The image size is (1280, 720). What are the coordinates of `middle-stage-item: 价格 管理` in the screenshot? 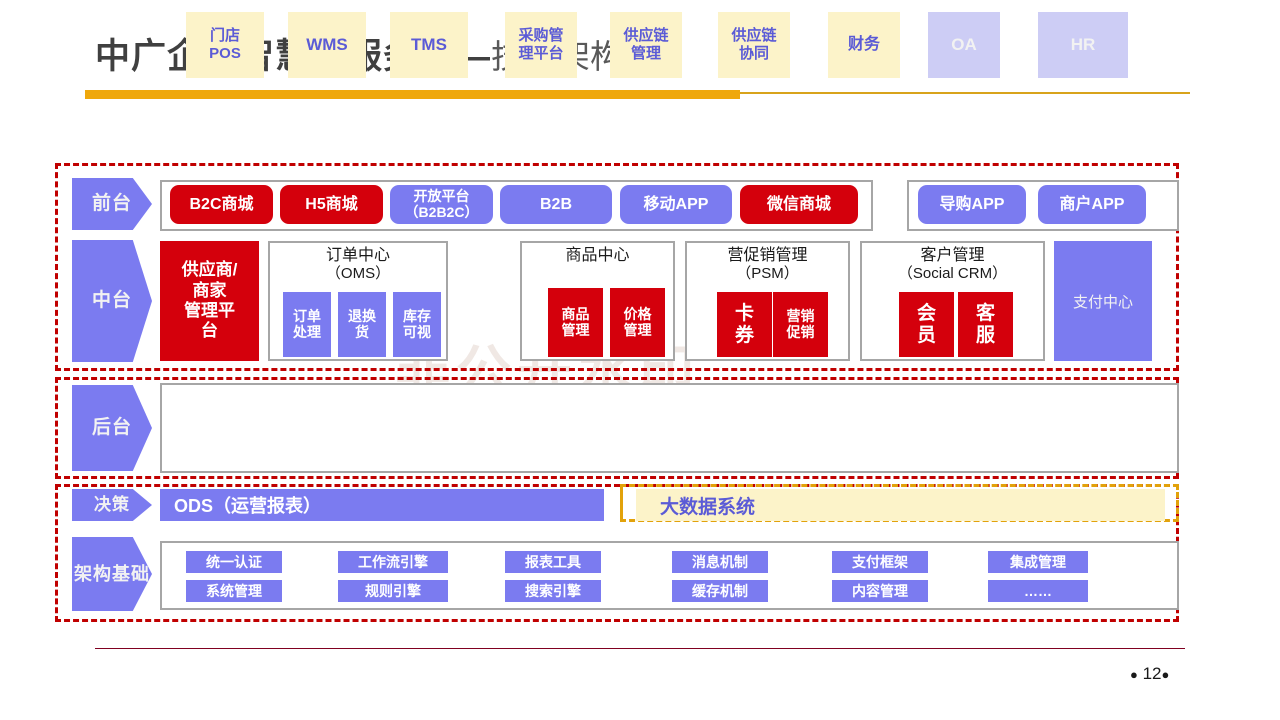 It's located at (637, 322).